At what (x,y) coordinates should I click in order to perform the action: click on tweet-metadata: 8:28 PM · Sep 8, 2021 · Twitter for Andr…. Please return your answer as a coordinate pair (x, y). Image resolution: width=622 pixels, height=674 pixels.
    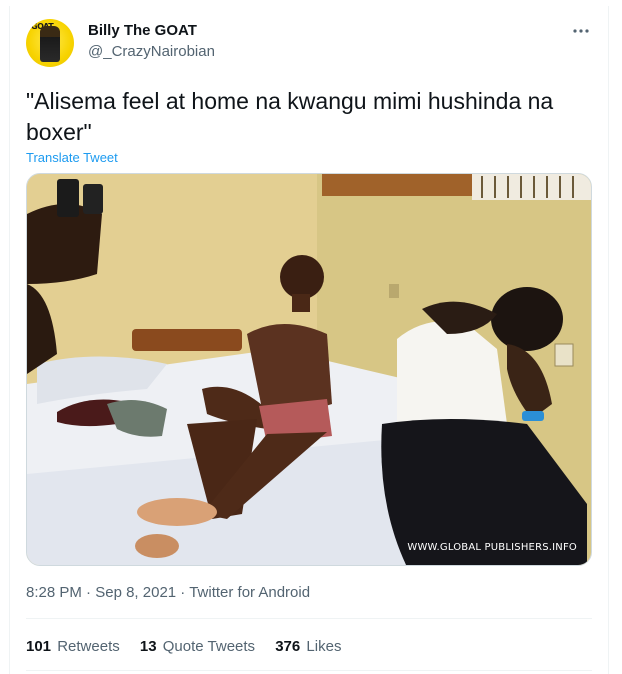
    Looking at the image, I should click on (168, 592).